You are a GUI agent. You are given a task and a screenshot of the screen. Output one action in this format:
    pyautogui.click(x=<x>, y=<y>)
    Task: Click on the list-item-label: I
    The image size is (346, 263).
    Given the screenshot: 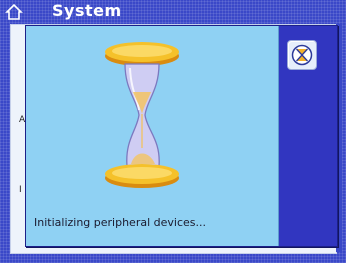 What is the action you would take?
    pyautogui.click(x=20, y=190)
    